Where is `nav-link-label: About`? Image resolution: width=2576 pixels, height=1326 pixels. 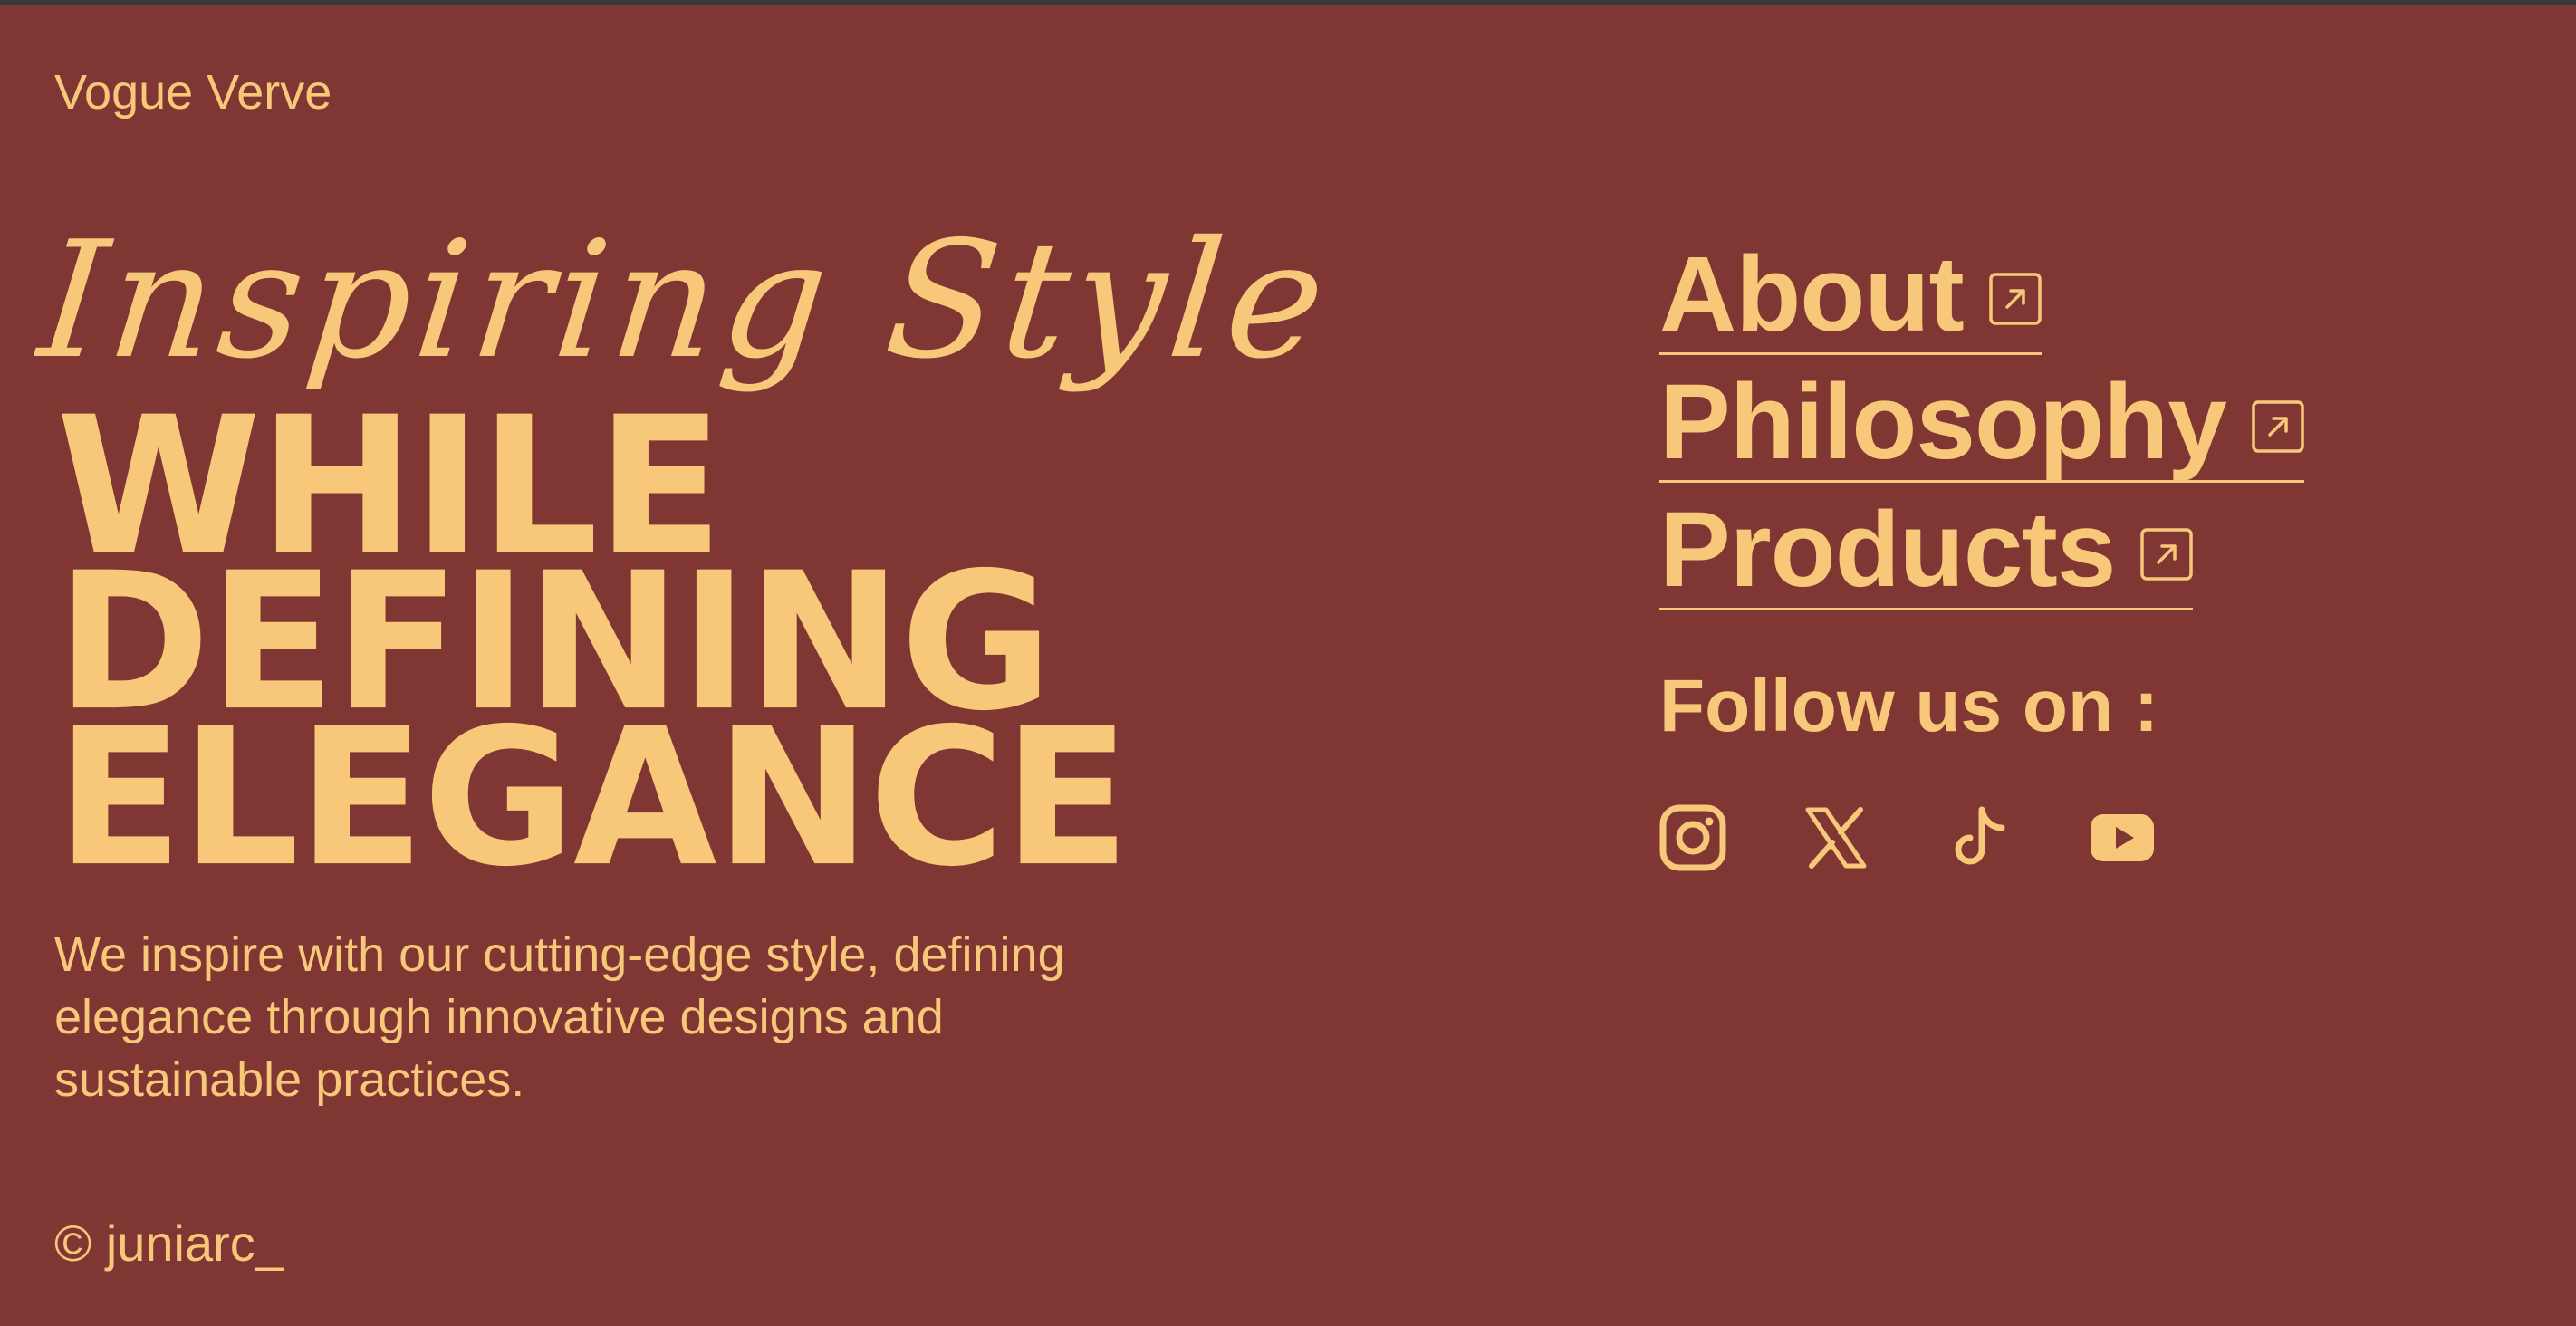
nav-link-label: About is located at coordinates (1812, 294).